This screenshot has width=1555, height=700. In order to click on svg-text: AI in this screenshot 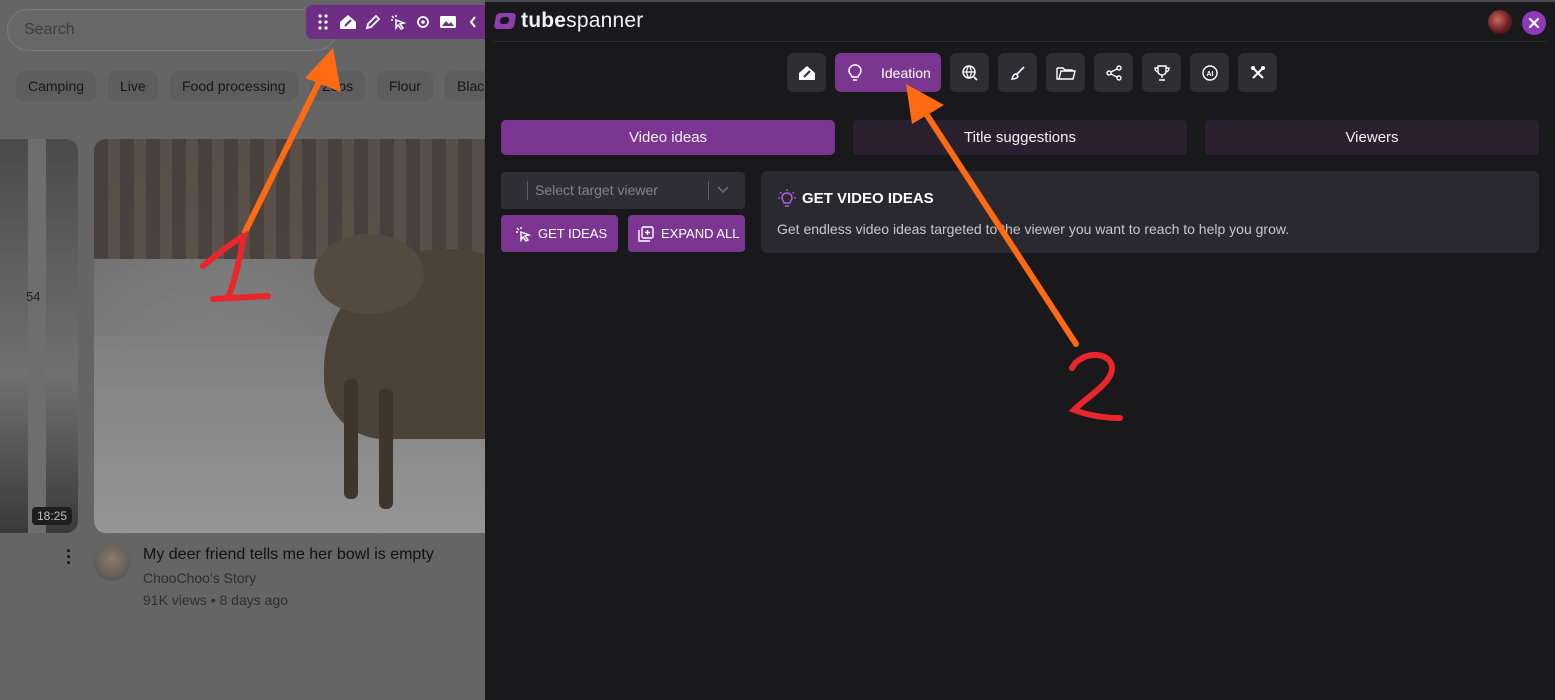, I will do `click(1209, 74)`.